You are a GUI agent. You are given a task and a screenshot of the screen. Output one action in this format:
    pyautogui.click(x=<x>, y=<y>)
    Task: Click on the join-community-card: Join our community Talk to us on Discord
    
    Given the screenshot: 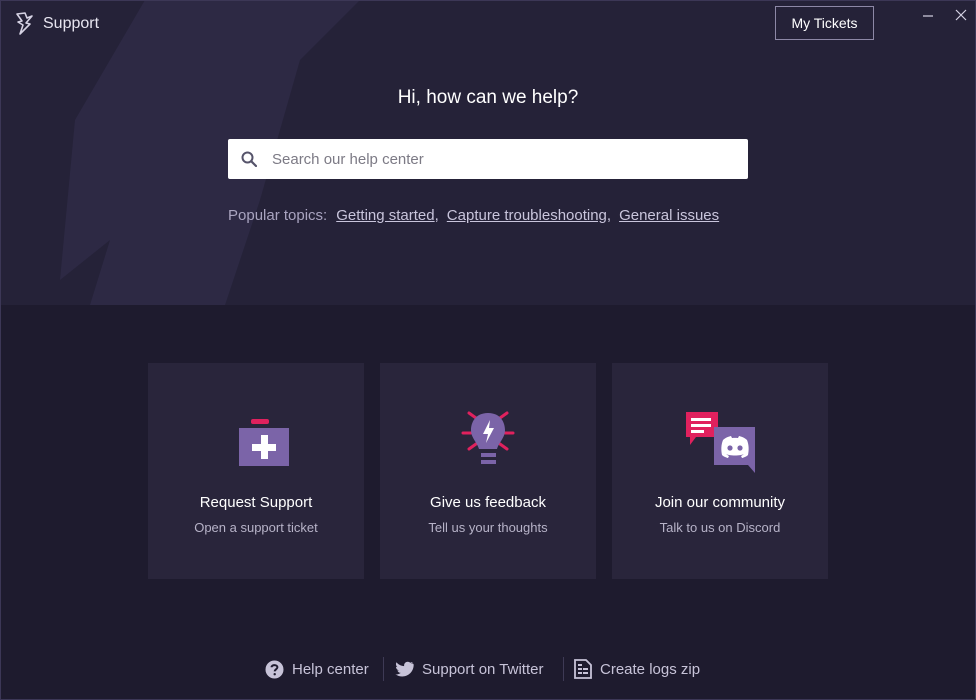 What is the action you would take?
    pyautogui.click(x=720, y=471)
    